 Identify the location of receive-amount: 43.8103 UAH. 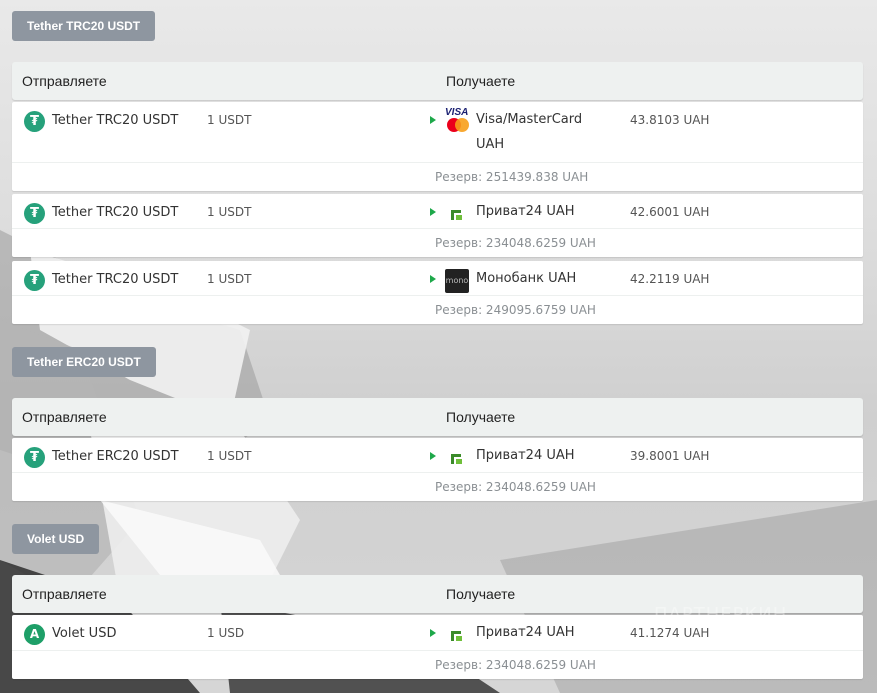
(670, 120).